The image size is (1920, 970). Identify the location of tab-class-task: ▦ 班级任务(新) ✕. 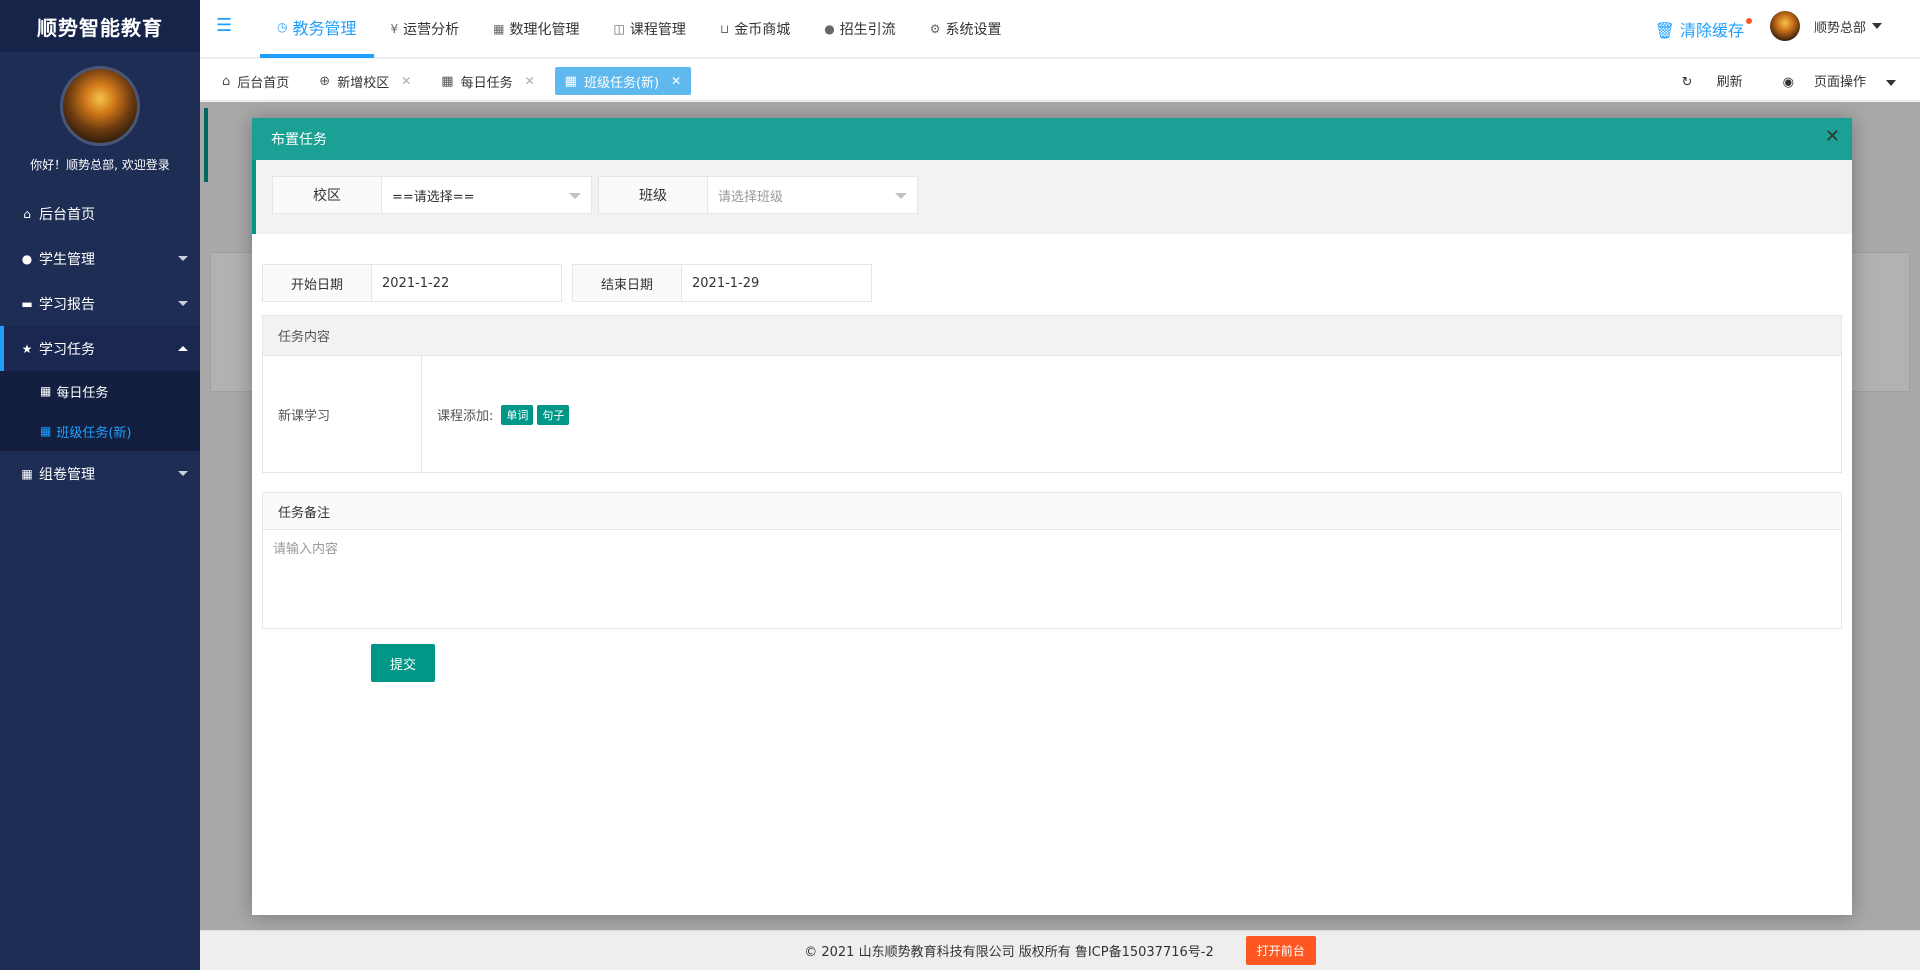
(623, 81).